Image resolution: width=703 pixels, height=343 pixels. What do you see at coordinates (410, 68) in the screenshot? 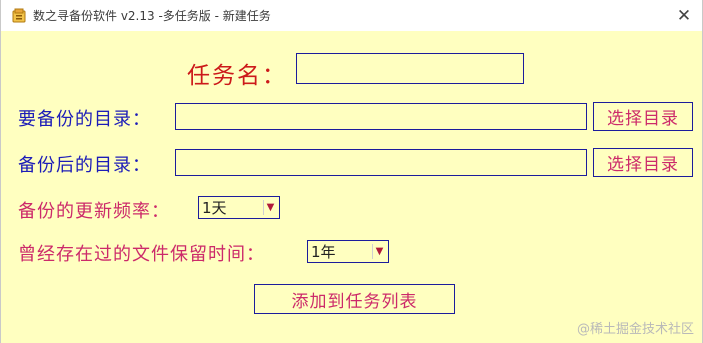
I see `task-name-input` at bounding box center [410, 68].